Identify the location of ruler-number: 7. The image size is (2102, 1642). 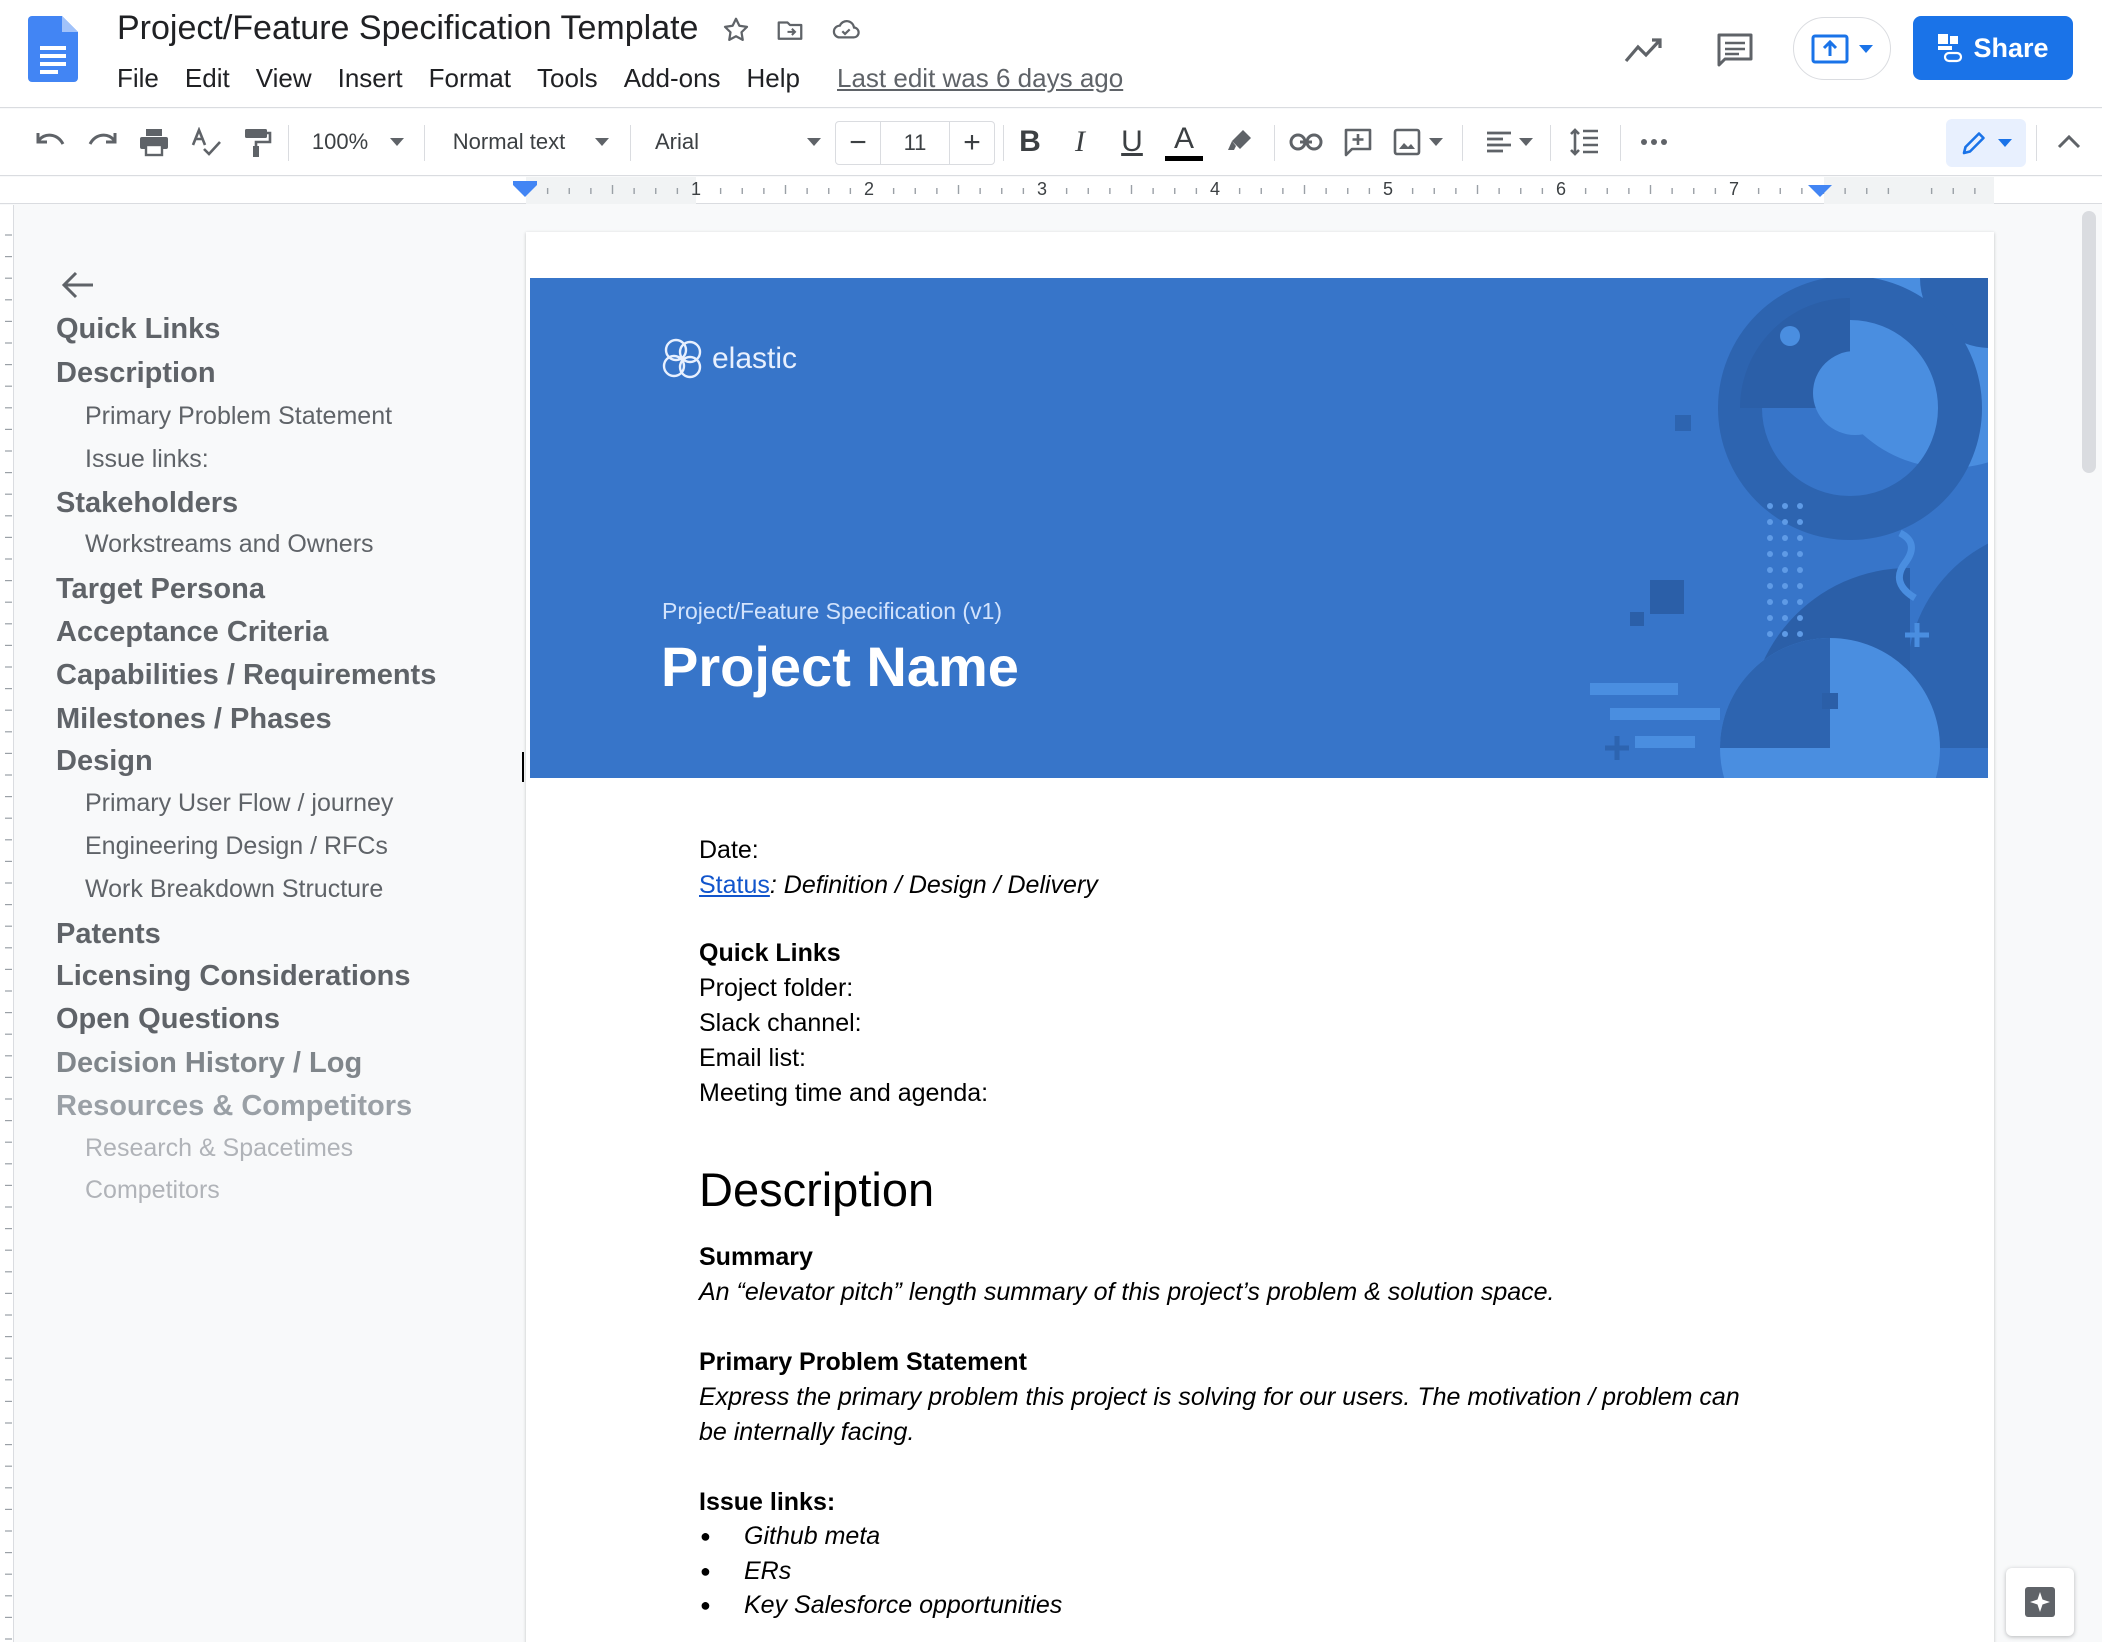
(1734, 189).